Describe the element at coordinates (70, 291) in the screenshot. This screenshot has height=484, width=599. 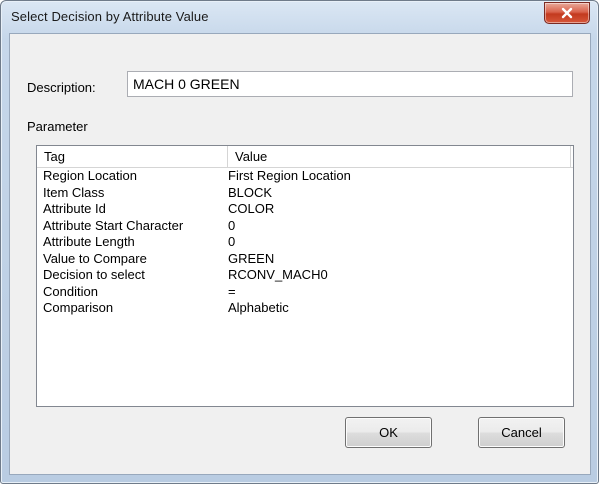
I see `row-tag: Condition` at that location.